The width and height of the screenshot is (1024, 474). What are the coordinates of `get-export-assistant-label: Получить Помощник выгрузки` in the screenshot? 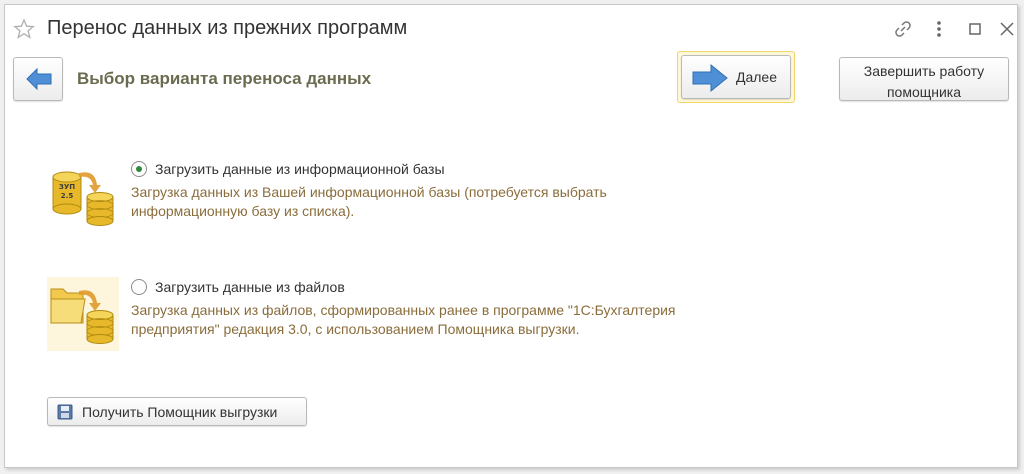 It's located at (180, 412).